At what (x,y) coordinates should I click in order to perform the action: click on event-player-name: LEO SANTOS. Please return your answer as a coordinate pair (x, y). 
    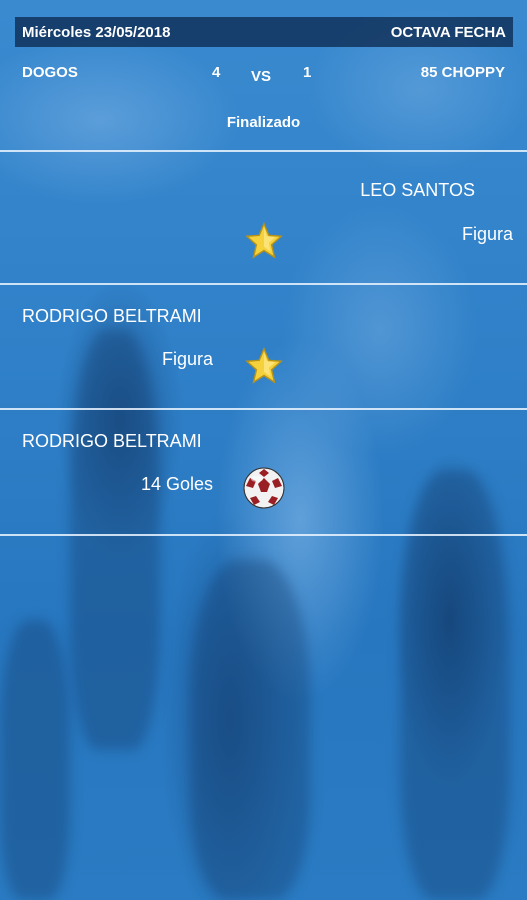
    Looking at the image, I should click on (417, 190).